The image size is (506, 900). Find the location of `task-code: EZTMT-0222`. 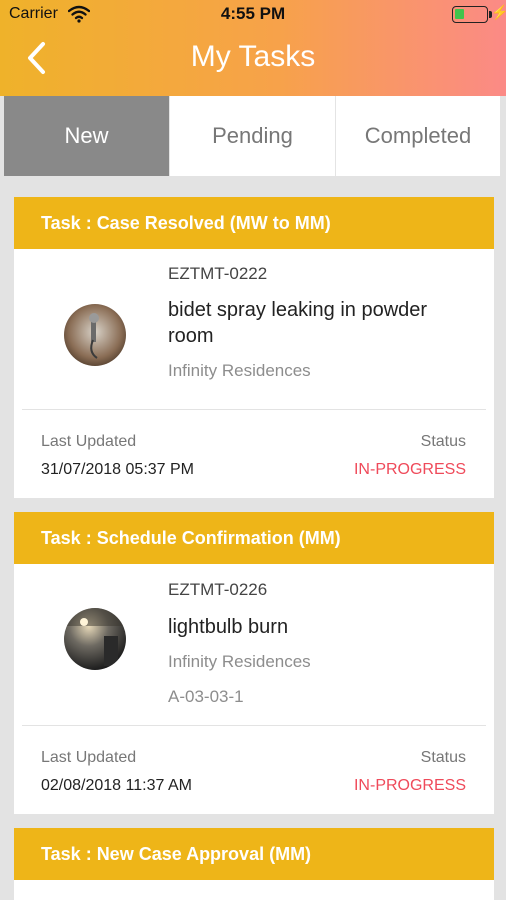

task-code: EZTMT-0222 is located at coordinates (218, 273).